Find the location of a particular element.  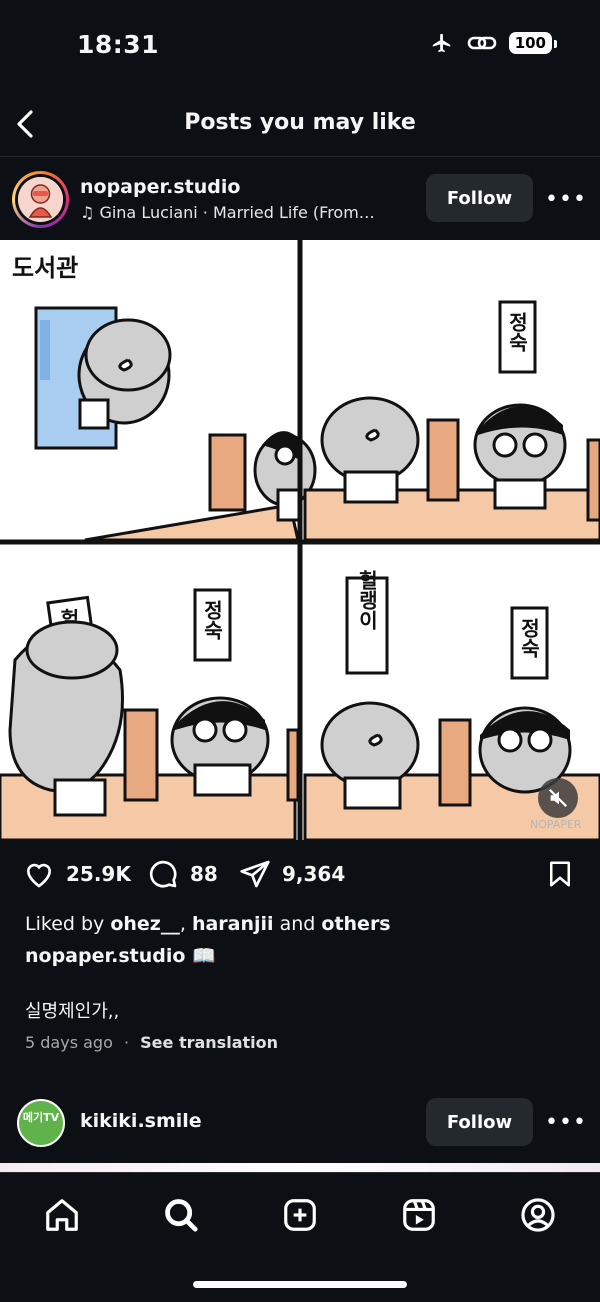

comic-panel-3: 헐 정숙 is located at coordinates (150, 714).